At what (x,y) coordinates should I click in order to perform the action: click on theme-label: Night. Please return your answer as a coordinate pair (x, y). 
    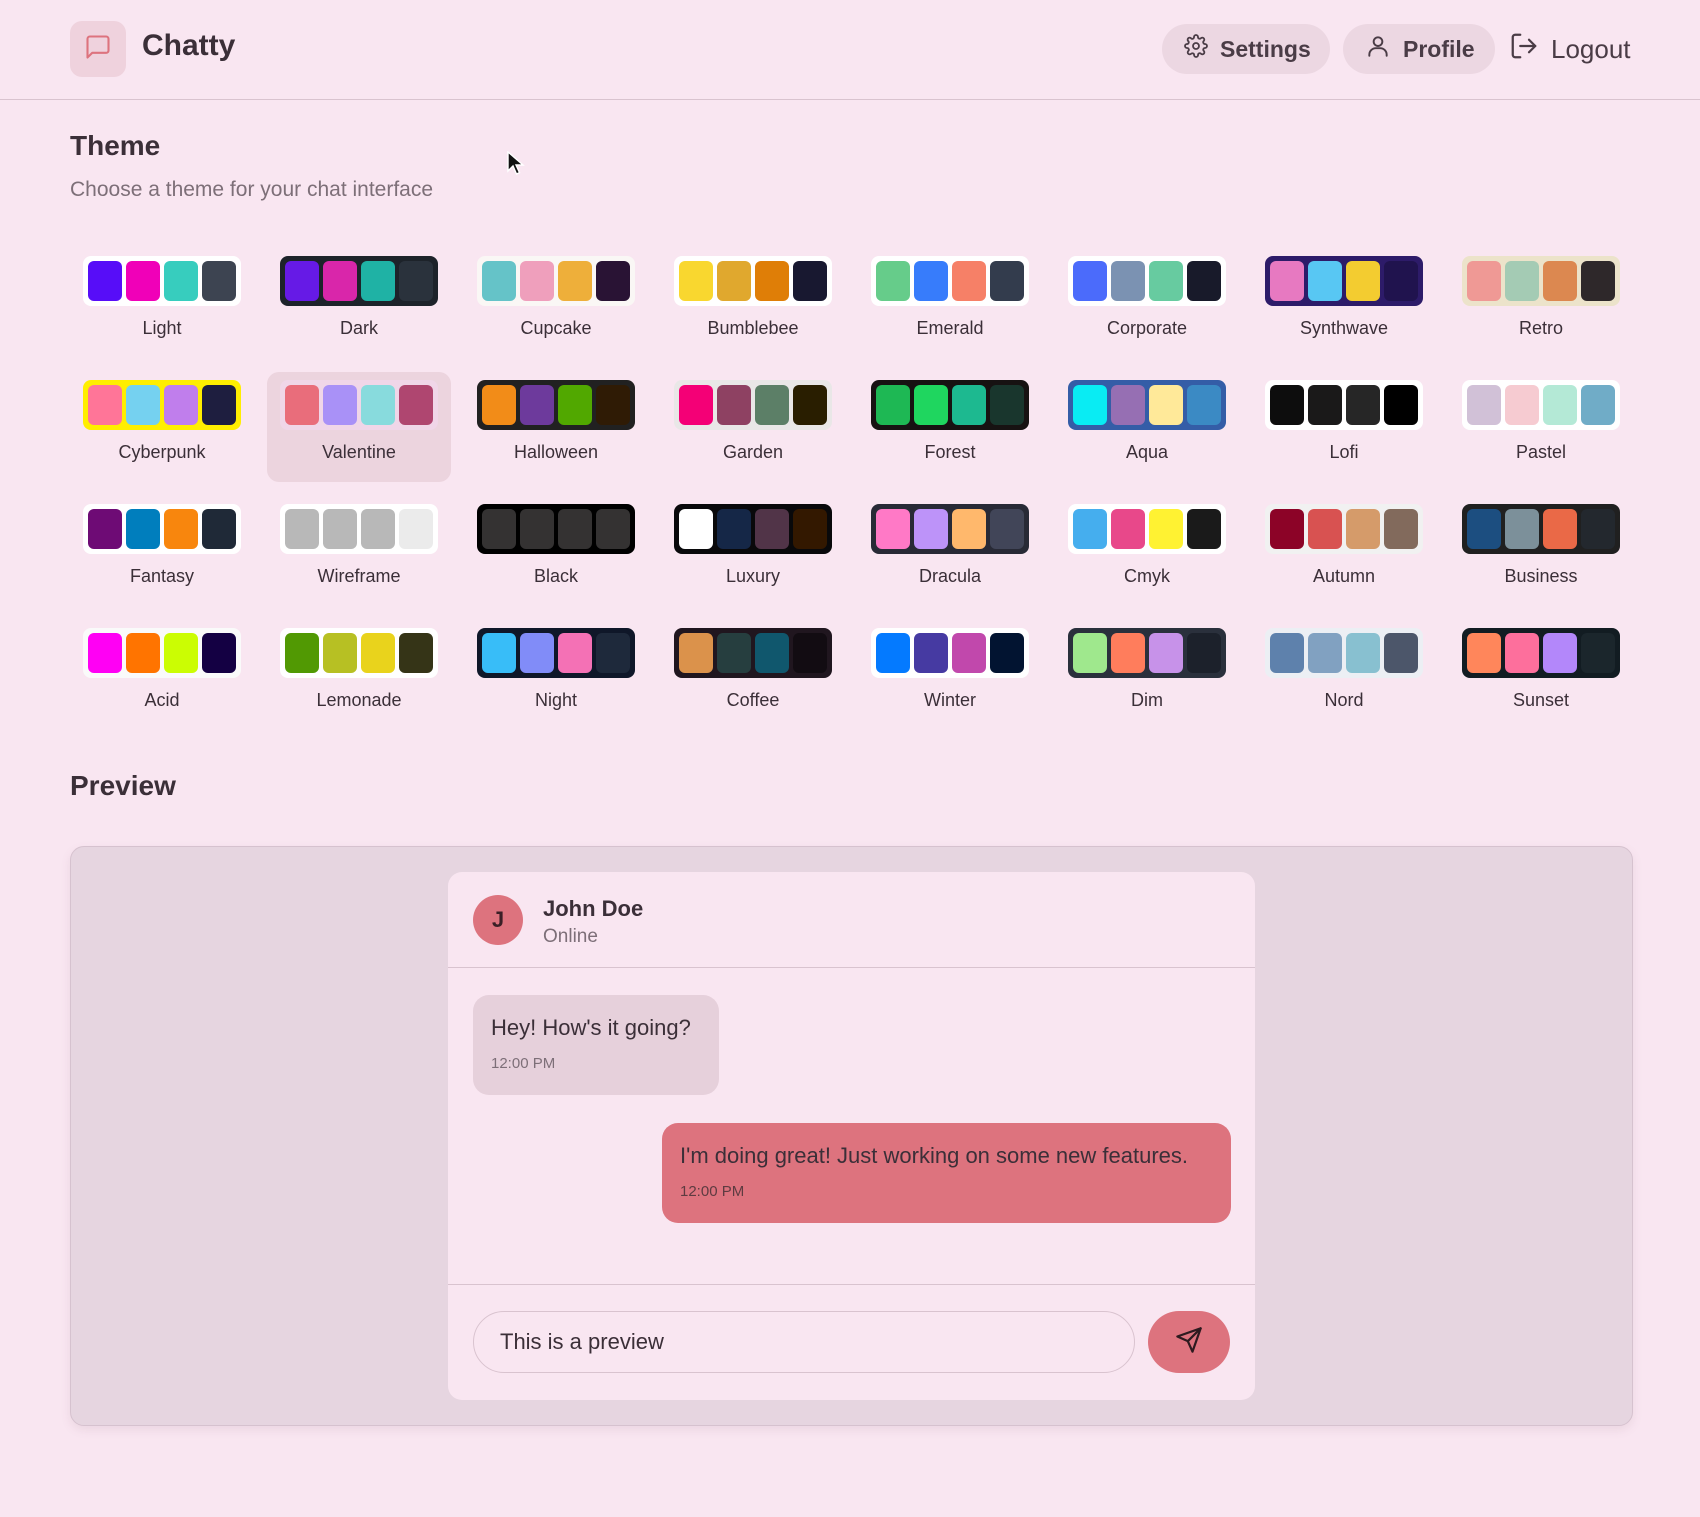
    Looking at the image, I should click on (556, 700).